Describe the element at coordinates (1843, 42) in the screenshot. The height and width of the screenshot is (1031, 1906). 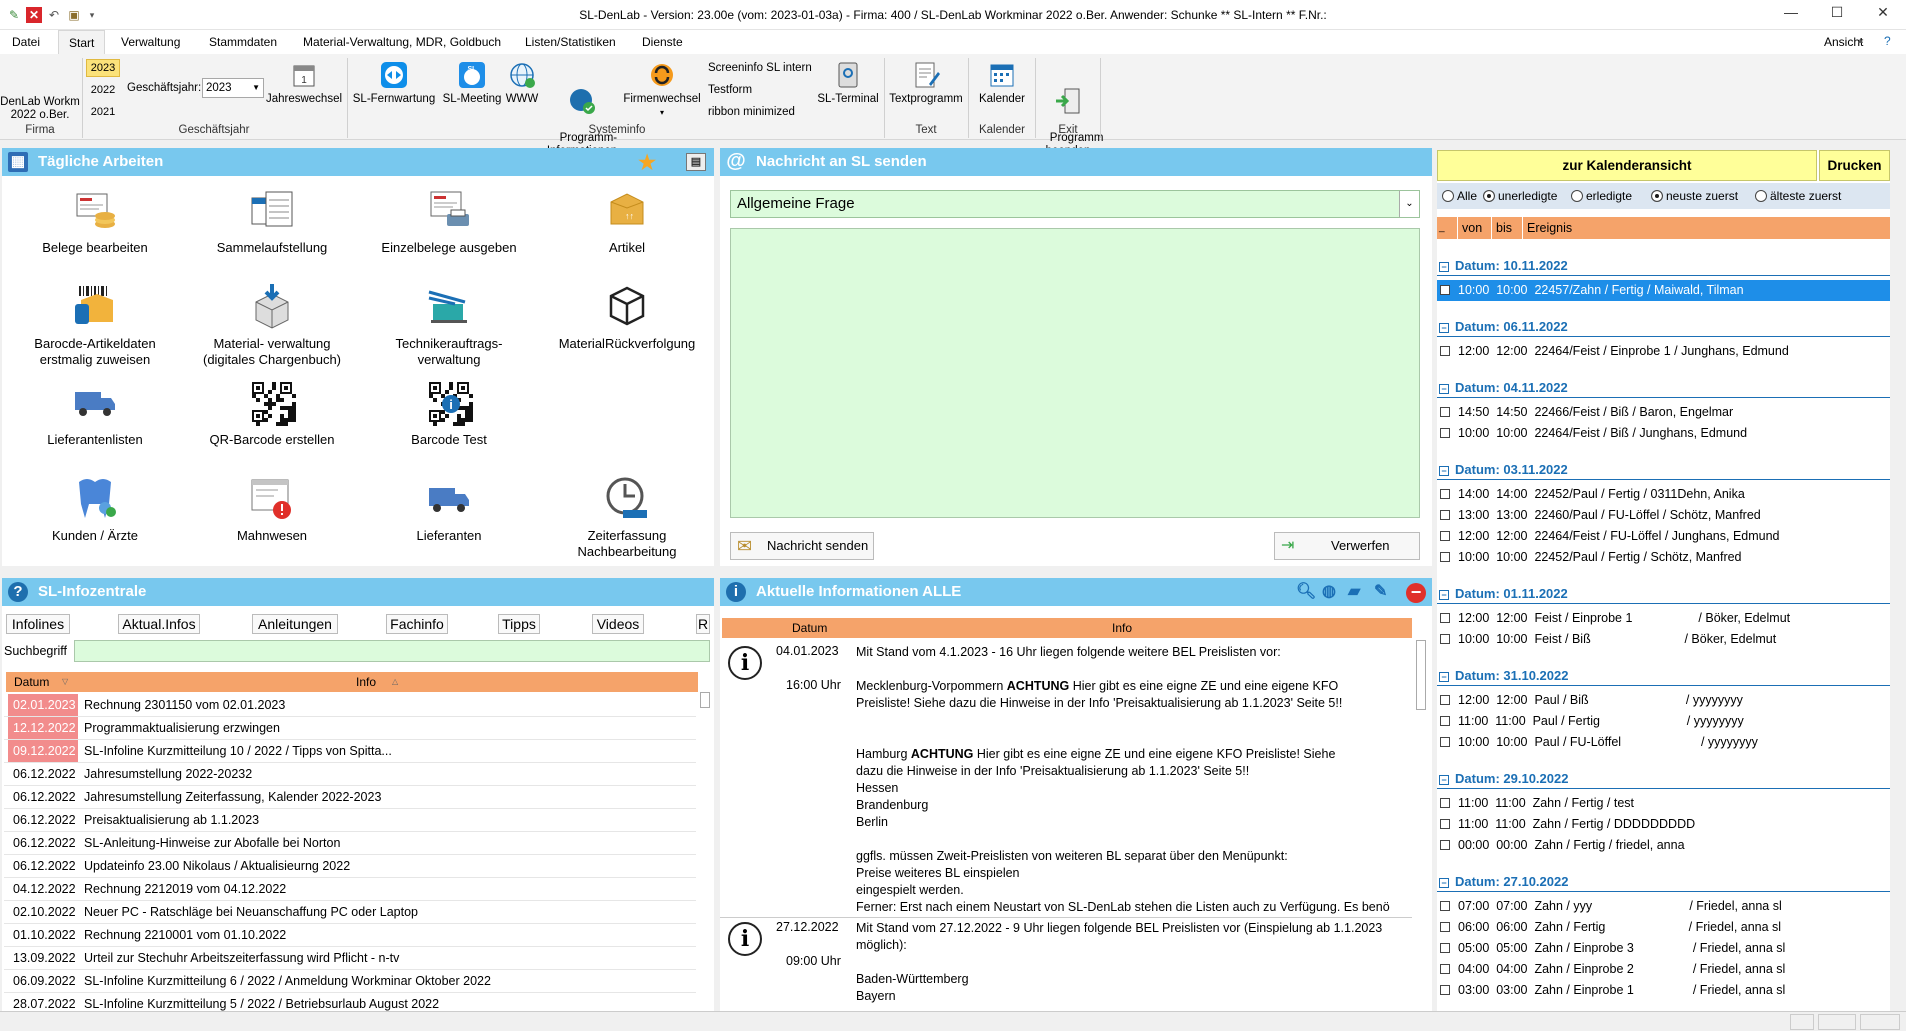
I see `view-menu: Ansicht` at that location.